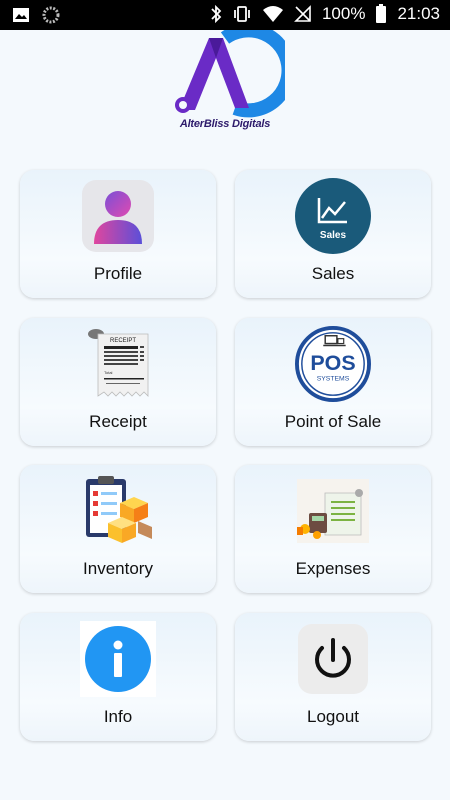 This screenshot has height=800, width=450. I want to click on vibrate-icon, so click(242, 14).